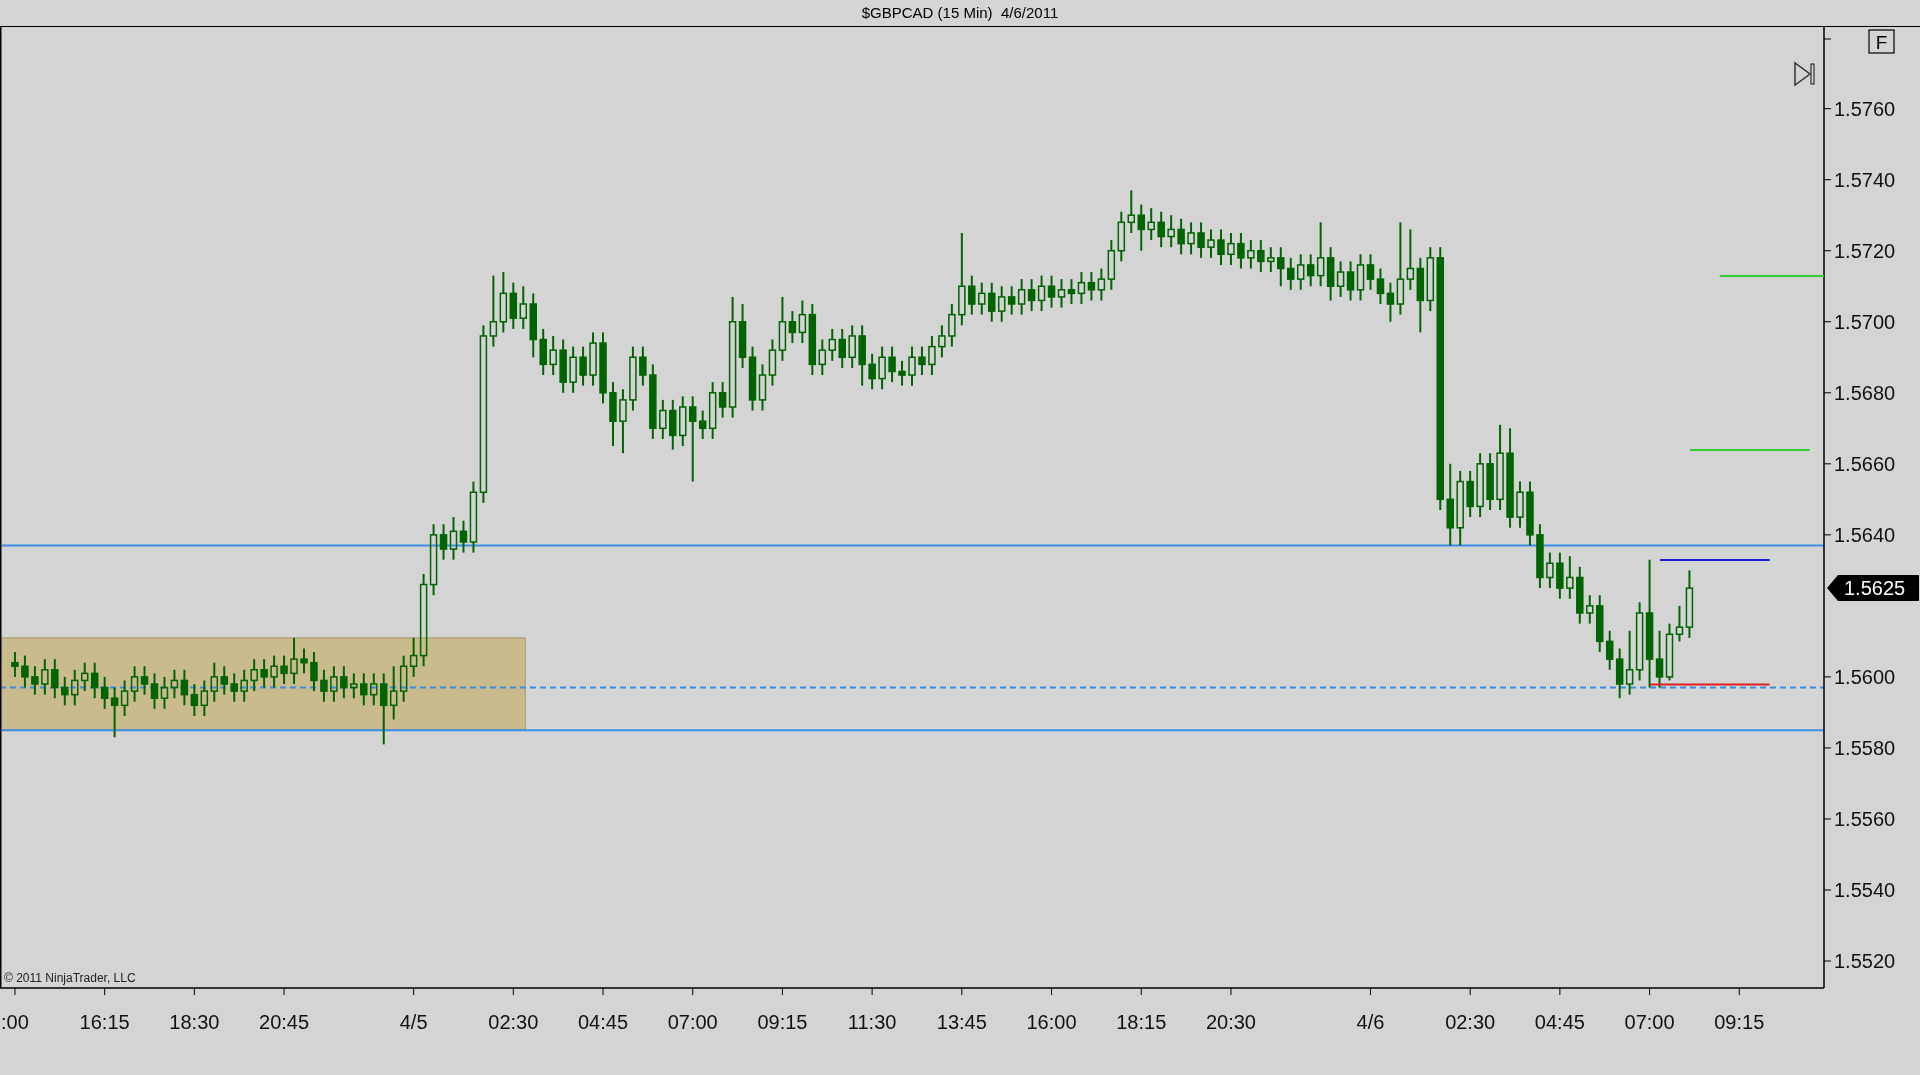 The image size is (1920, 1075). I want to click on price-axis-label: 1.5660, so click(1865, 463).